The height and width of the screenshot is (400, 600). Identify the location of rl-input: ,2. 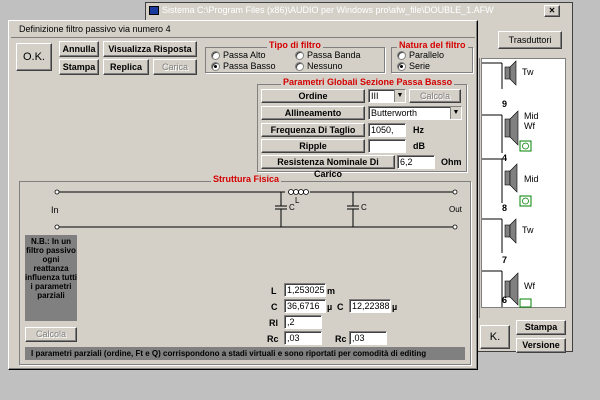
(303, 322).